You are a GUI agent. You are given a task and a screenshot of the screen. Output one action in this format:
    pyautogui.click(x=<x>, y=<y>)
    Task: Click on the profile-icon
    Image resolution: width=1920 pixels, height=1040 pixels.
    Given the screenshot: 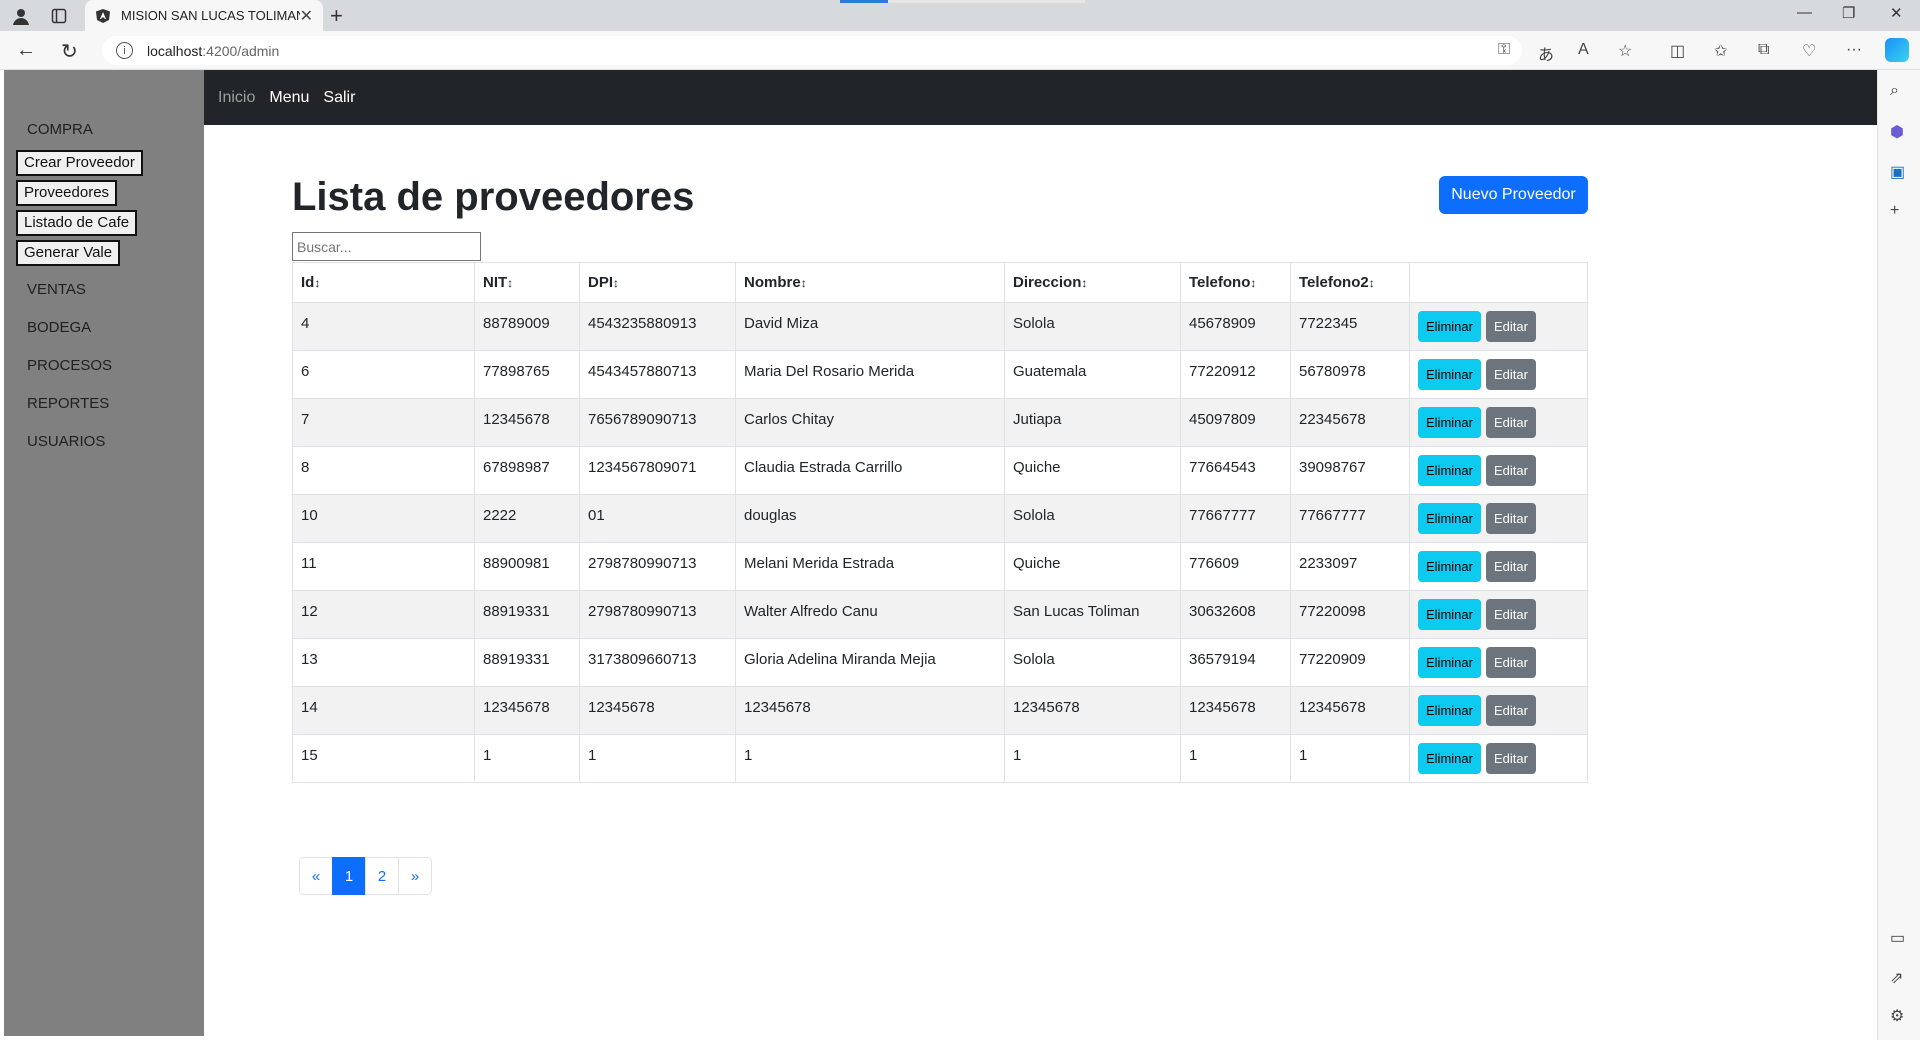 What is the action you would take?
    pyautogui.click(x=21, y=16)
    